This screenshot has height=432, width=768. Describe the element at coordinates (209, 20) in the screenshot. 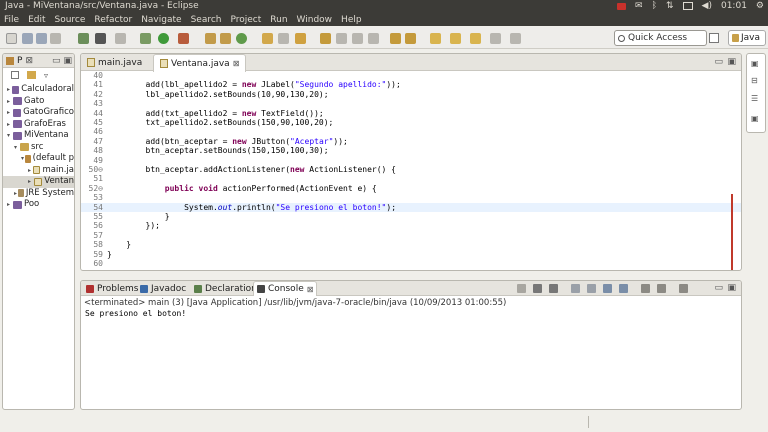

I see `menu-search: Search` at that location.